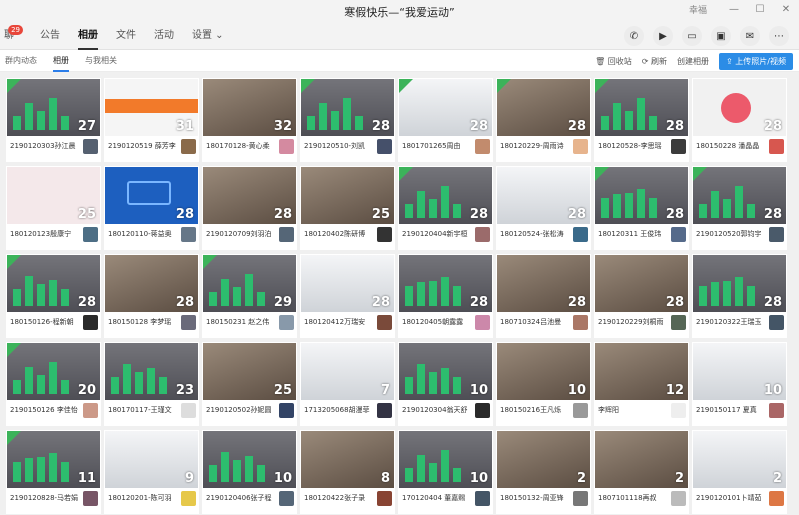 Image resolution: width=799 pixels, height=515 pixels. I want to click on album-card: 28 180120311 王俊玮, so click(641, 208).